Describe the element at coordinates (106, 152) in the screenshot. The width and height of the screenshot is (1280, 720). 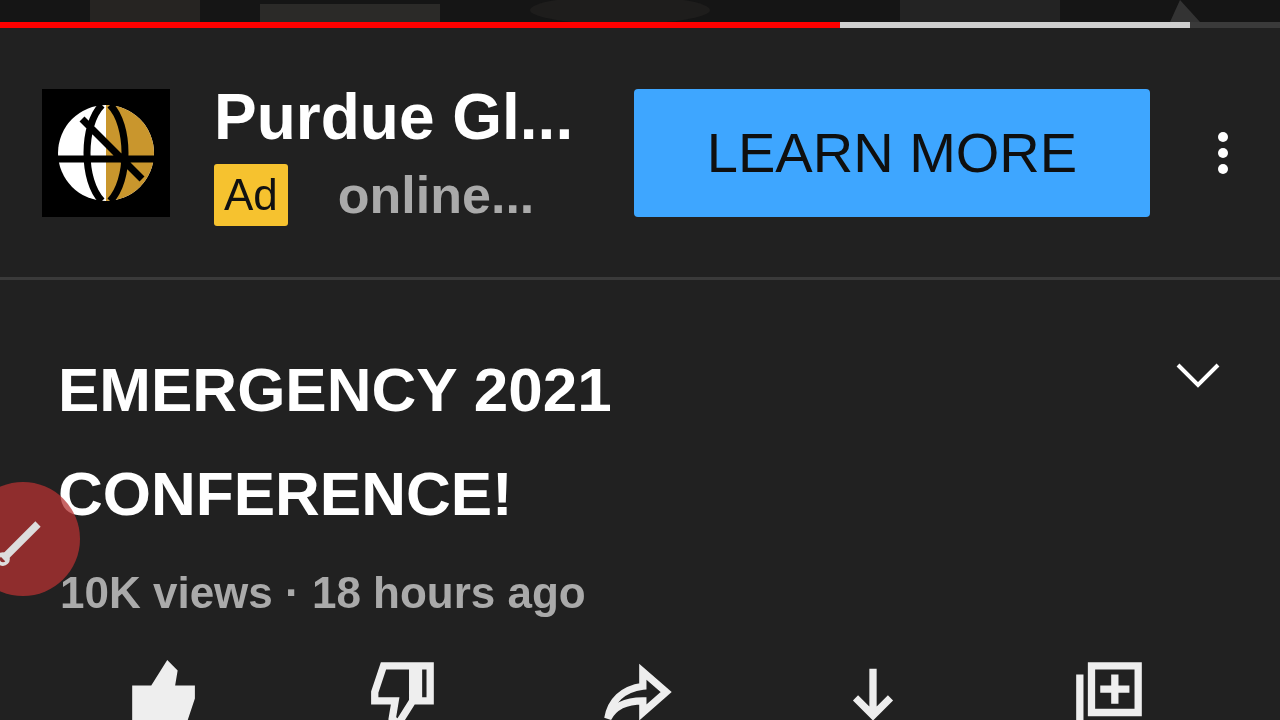
I see `globe-logo-icon` at that location.